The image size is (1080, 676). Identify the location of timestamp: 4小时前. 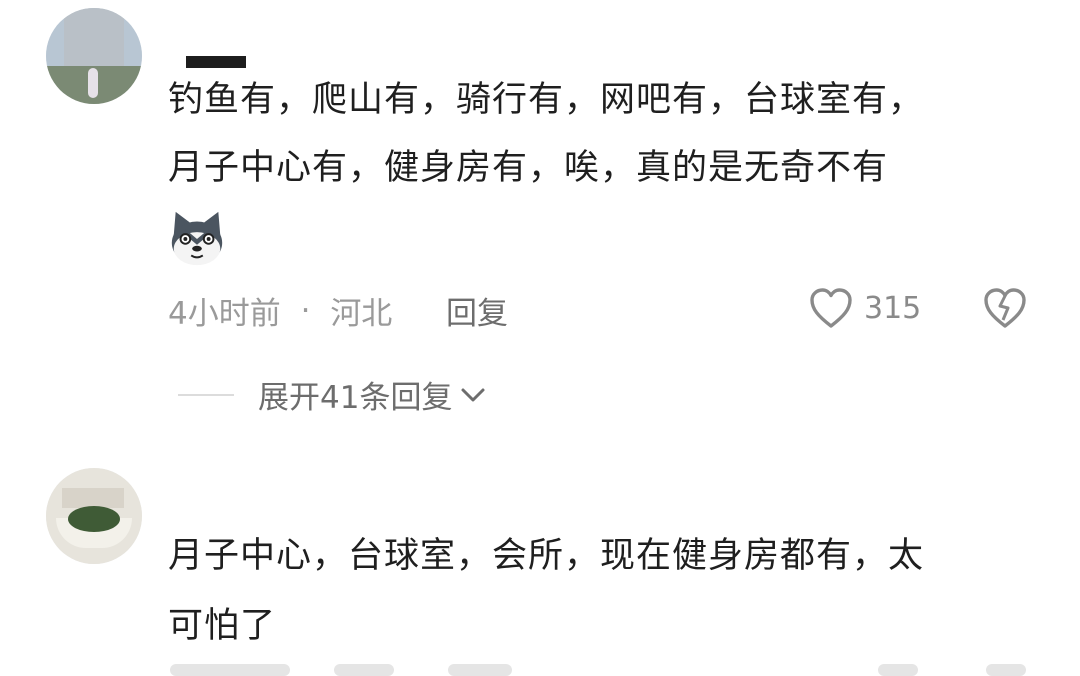
(224, 314).